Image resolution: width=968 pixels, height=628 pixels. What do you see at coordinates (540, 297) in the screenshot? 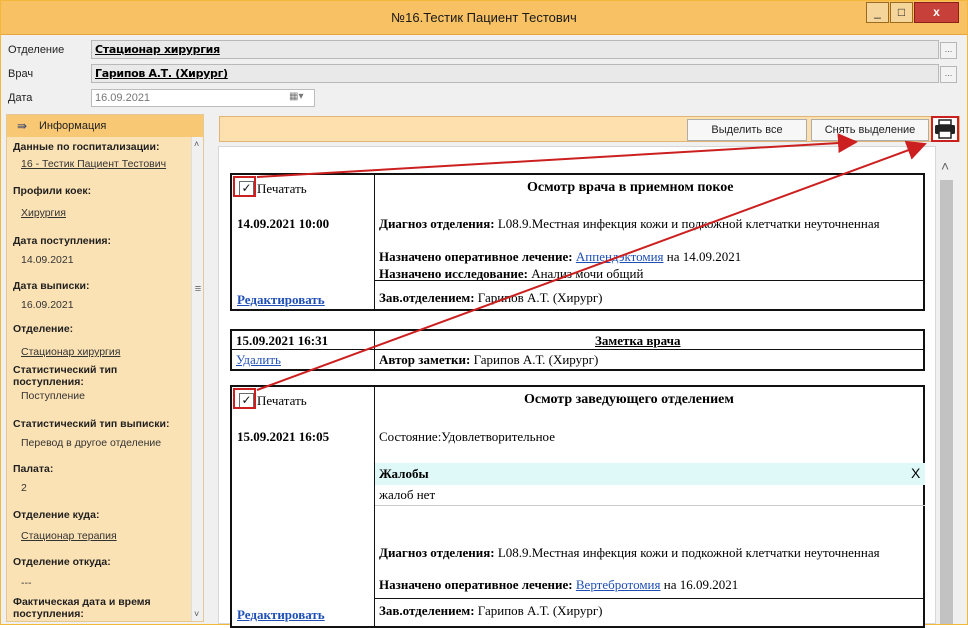
I see `head-value-1: Гарипов А.Т. (Хирург)` at bounding box center [540, 297].